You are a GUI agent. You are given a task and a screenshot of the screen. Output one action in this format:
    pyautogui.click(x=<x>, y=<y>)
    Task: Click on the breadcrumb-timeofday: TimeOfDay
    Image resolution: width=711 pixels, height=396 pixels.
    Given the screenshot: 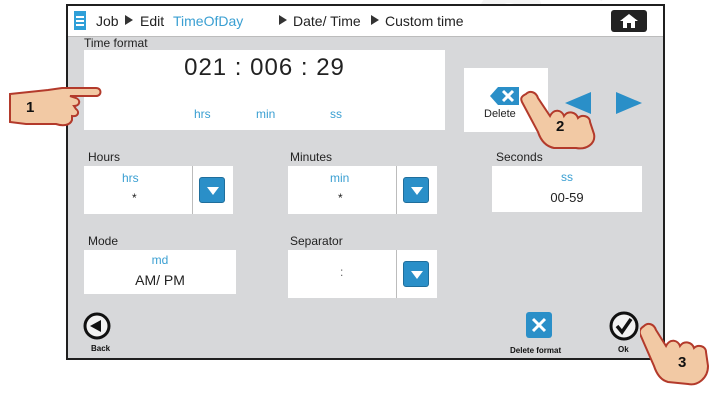 What is the action you would take?
    pyautogui.click(x=208, y=21)
    